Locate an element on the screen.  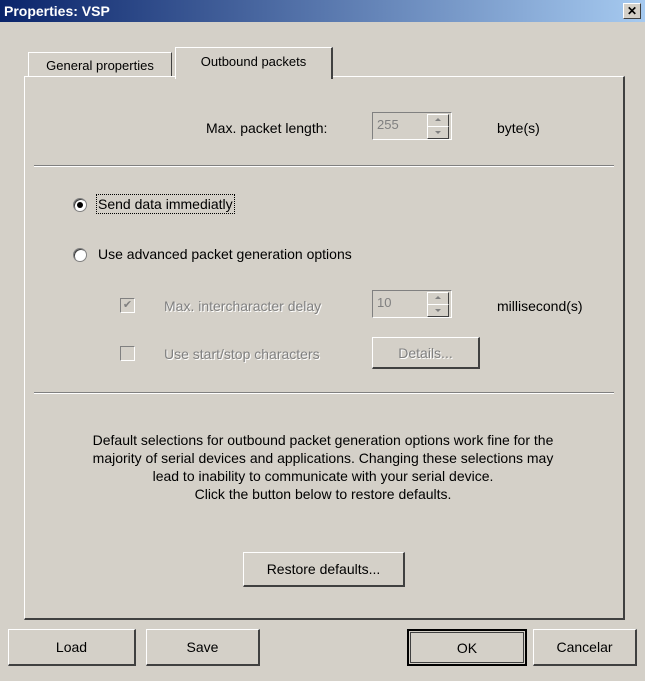
start-stop-label: Use start/stop characters is located at coordinates (242, 354).